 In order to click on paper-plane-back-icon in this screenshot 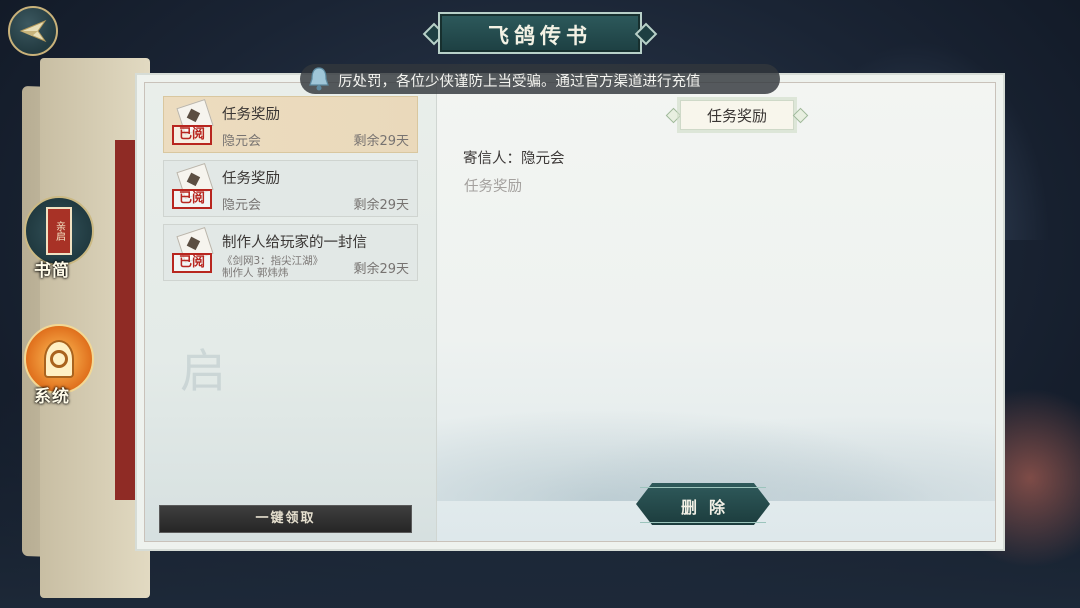, I will do `click(33, 31)`.